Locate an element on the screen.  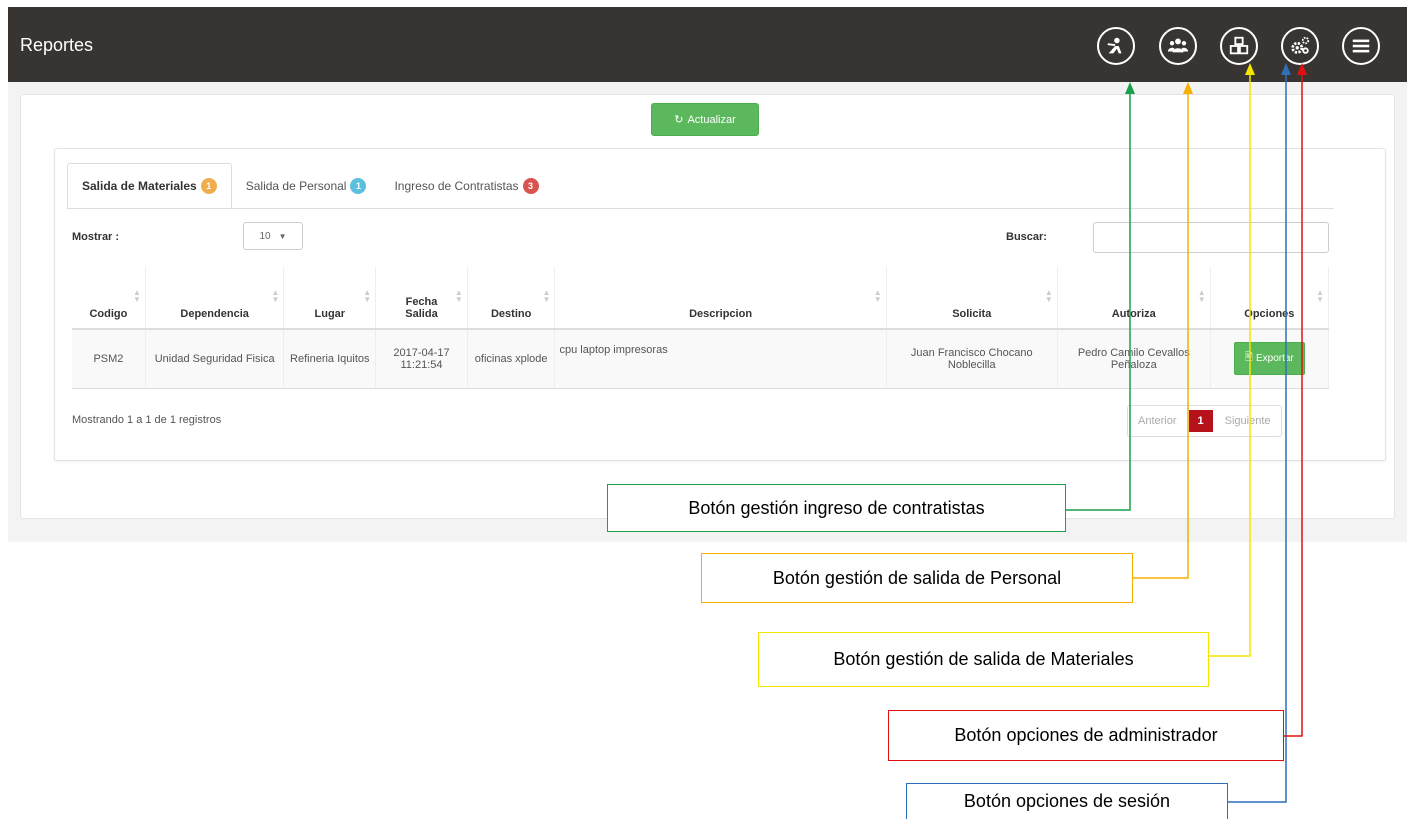
hamburger-menu-icon is located at coordinates (1361, 46).